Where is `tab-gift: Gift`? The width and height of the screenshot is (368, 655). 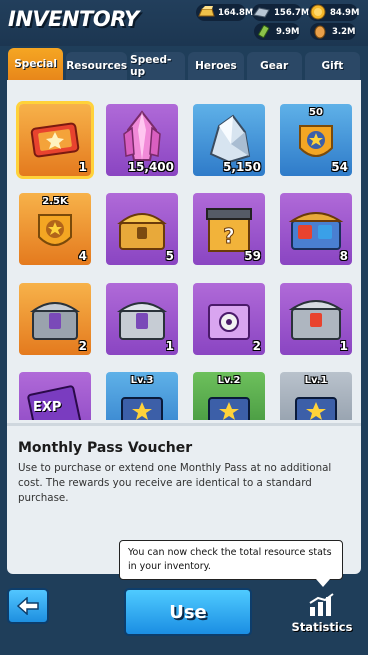 tab-gift: Gift is located at coordinates (332, 66).